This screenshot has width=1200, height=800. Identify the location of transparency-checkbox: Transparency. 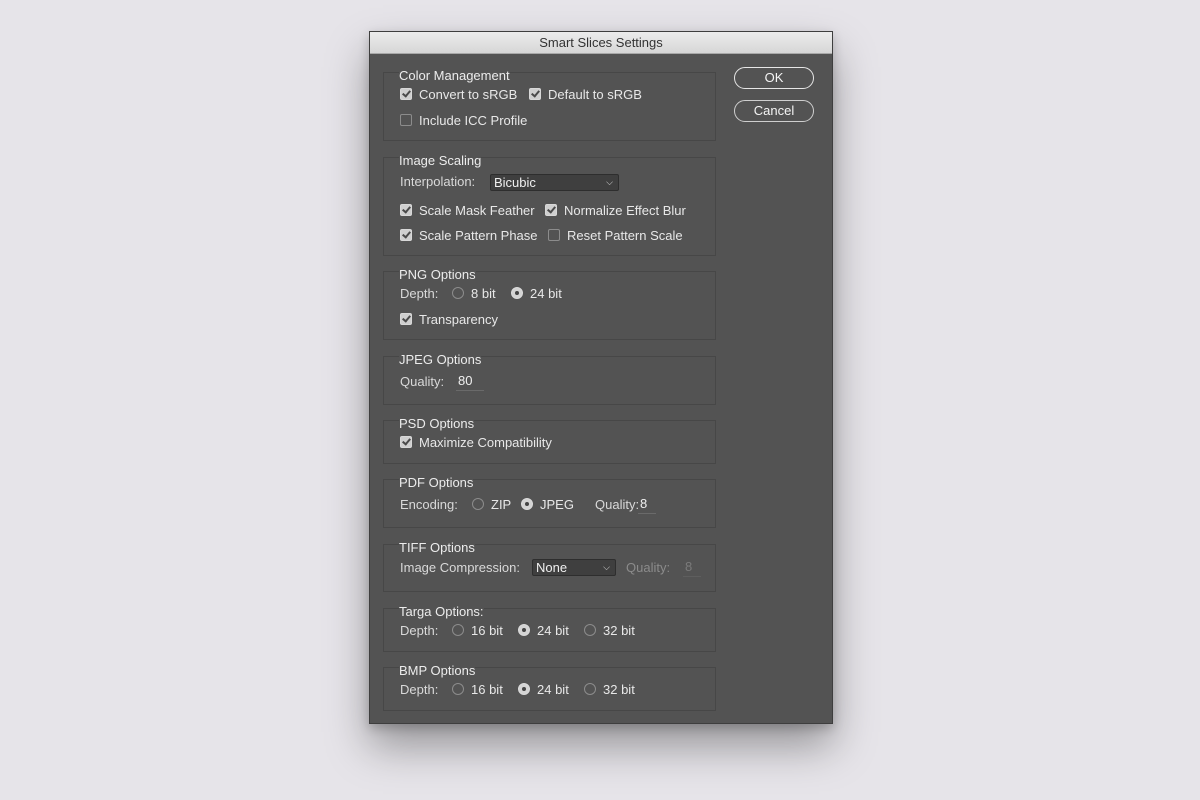
(449, 319).